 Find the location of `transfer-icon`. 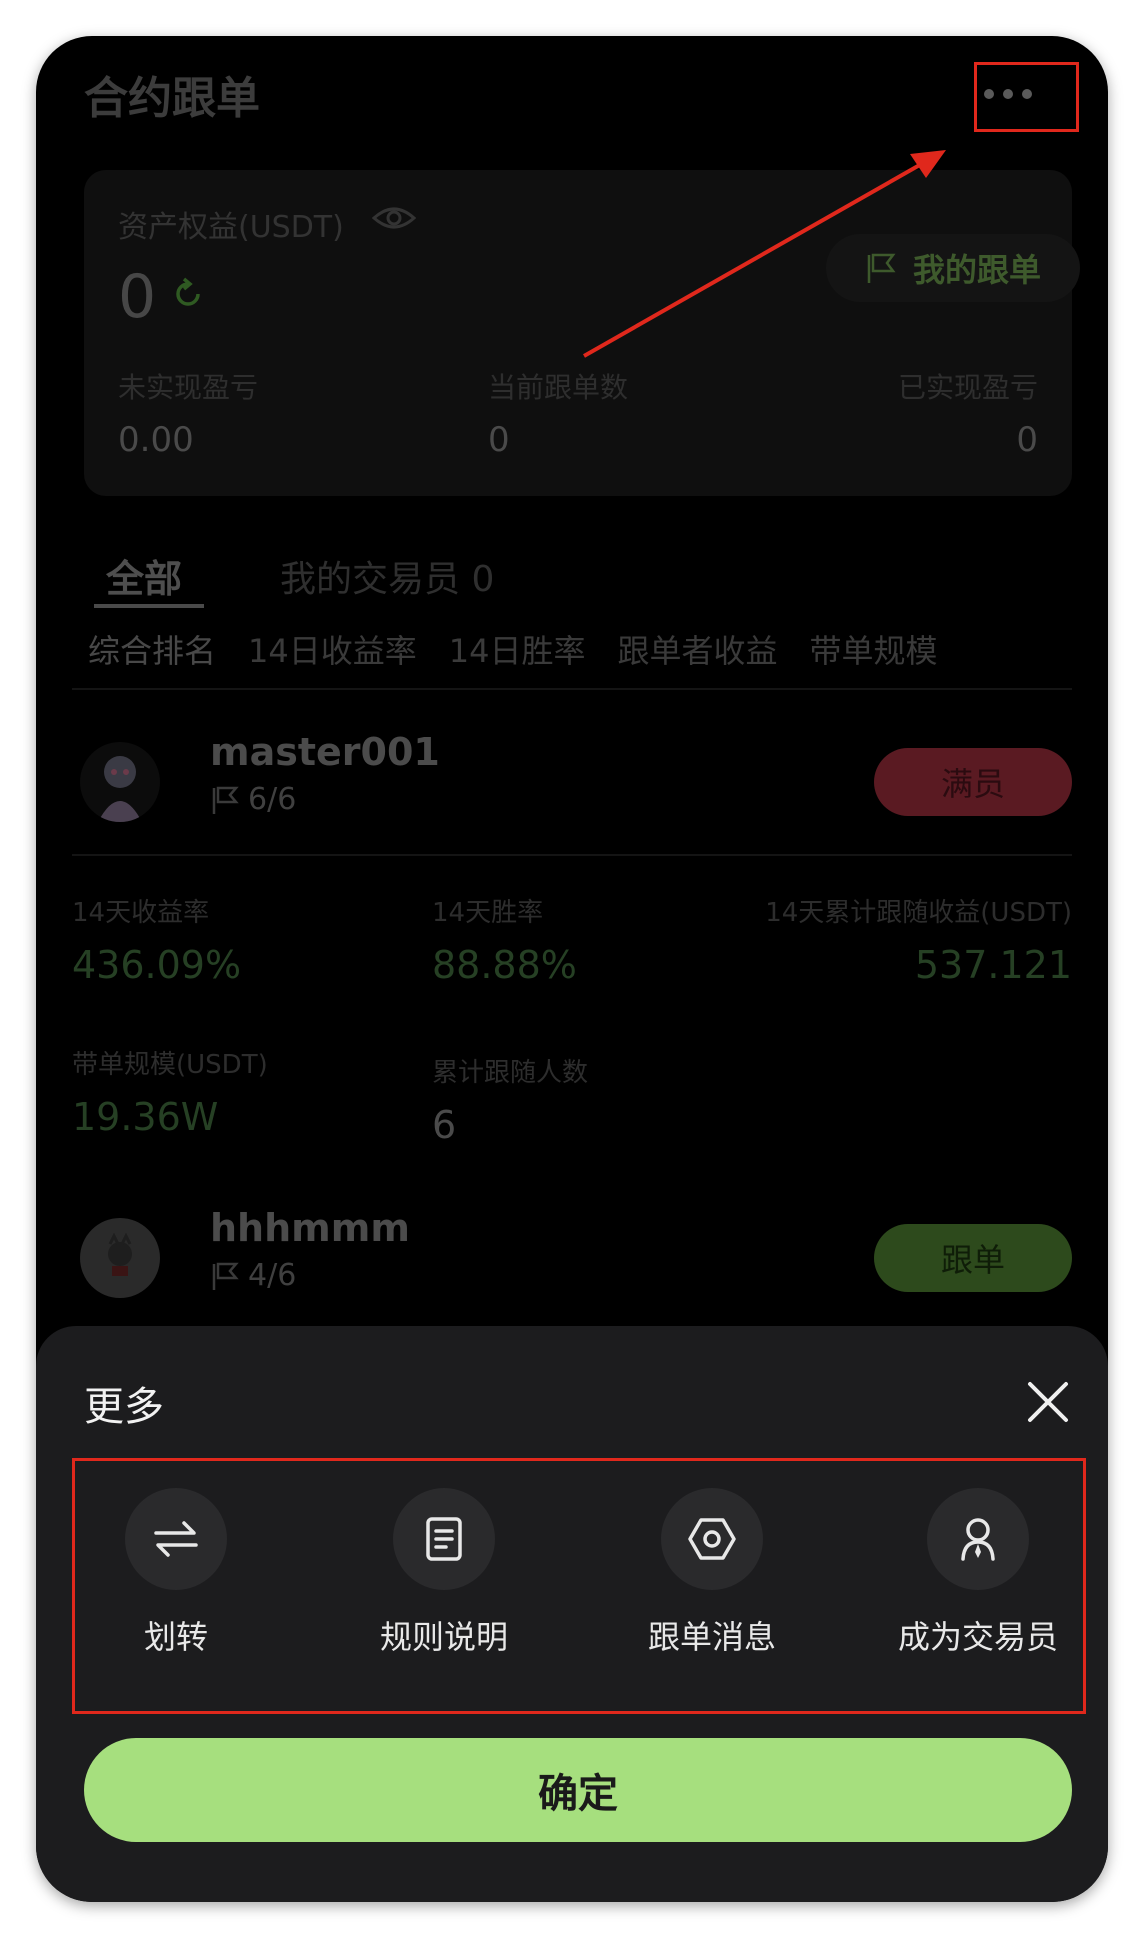

transfer-icon is located at coordinates (176, 1539).